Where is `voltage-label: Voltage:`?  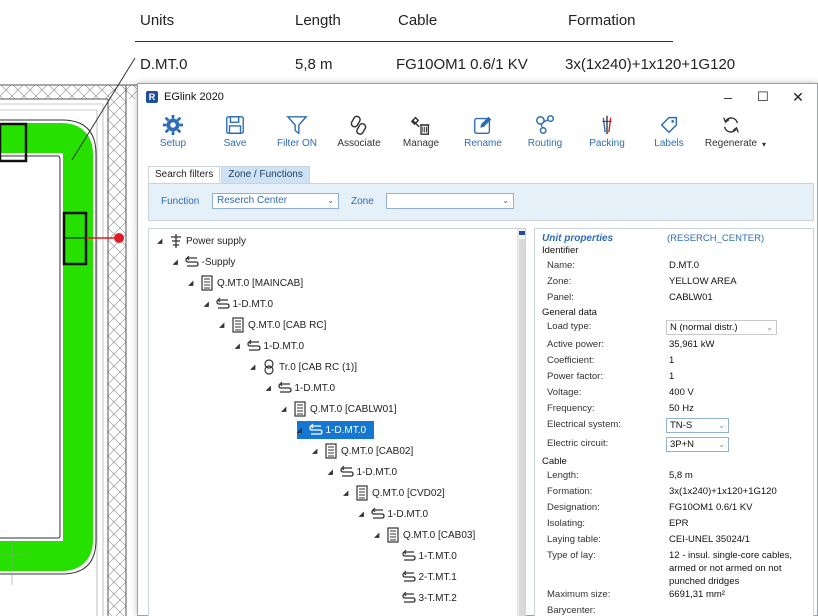 voltage-label: Voltage: is located at coordinates (564, 392).